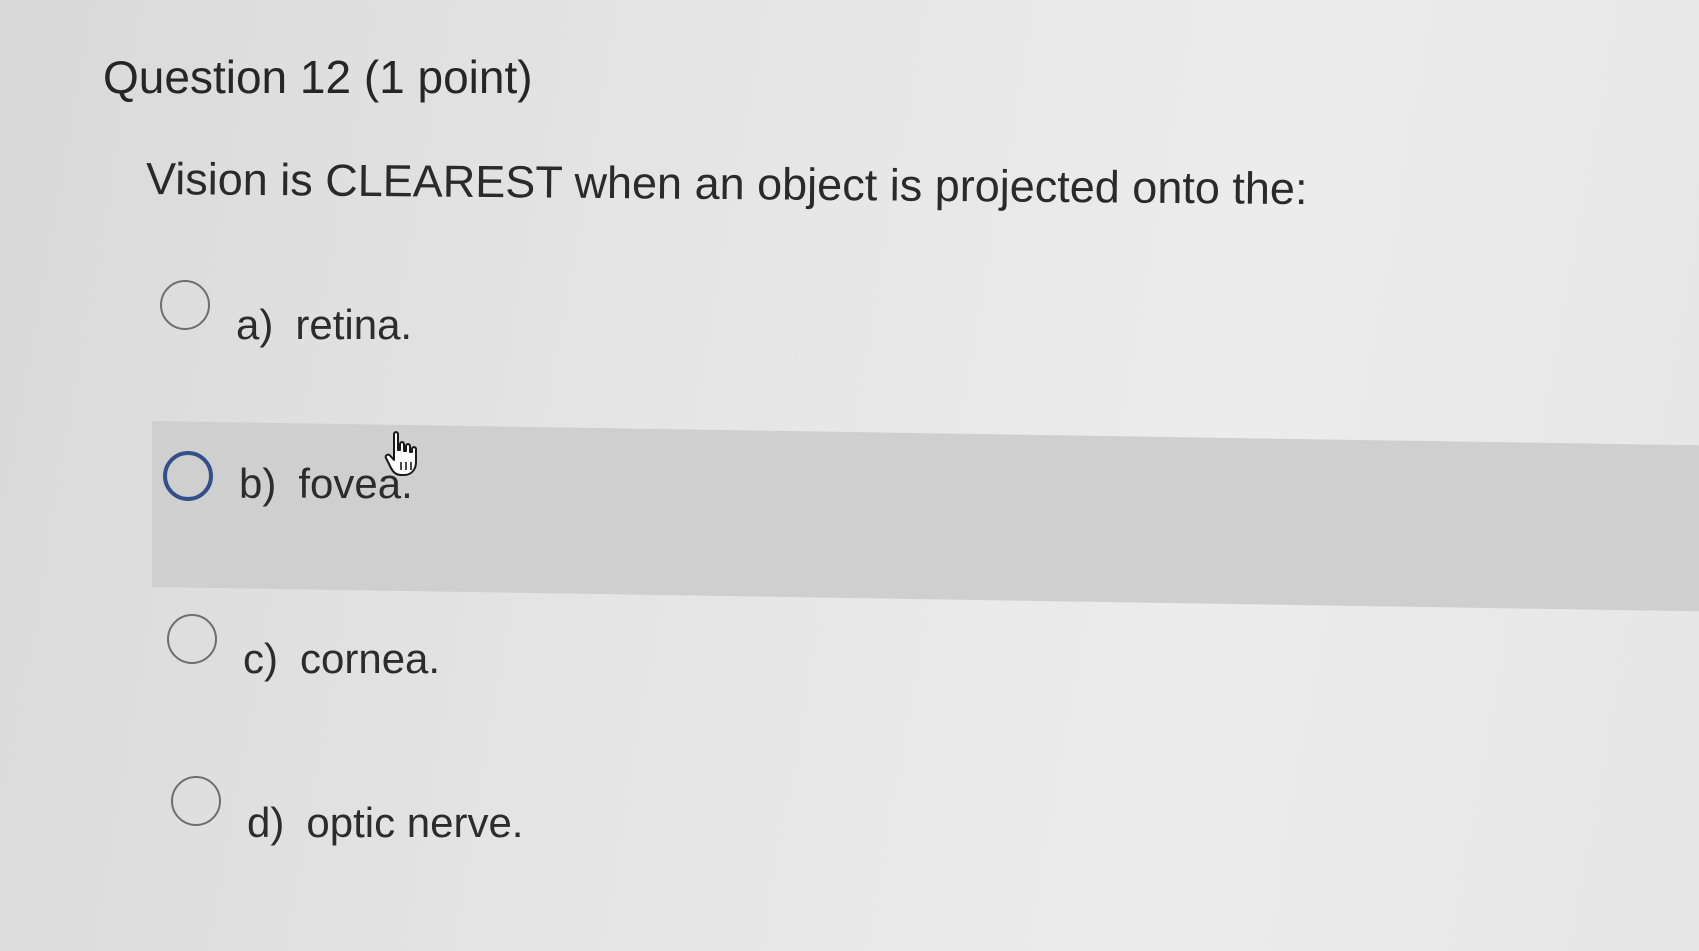 Image resolution: width=1699 pixels, height=951 pixels. Describe the element at coordinates (258, 483) in the screenshot. I see `option-letter: b)` at that location.